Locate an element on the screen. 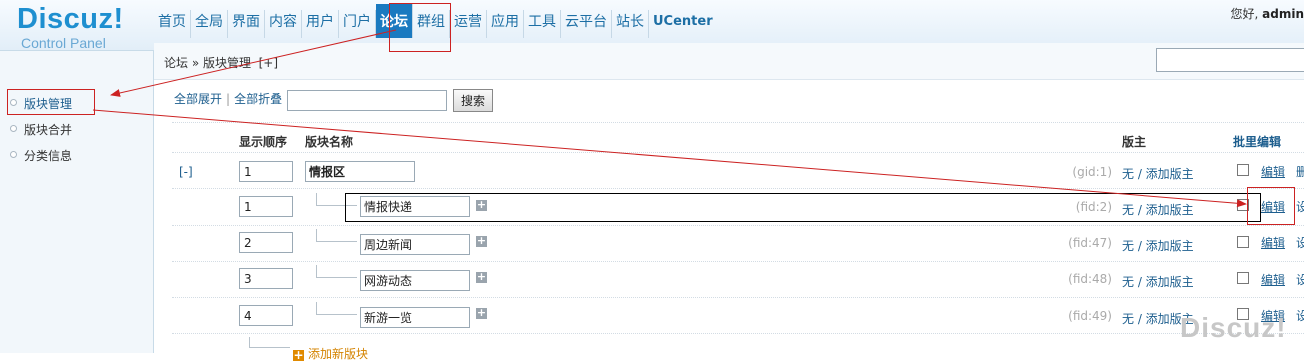 The height and width of the screenshot is (362, 1304). nav-webmaster: 站长 is located at coordinates (630, 24).